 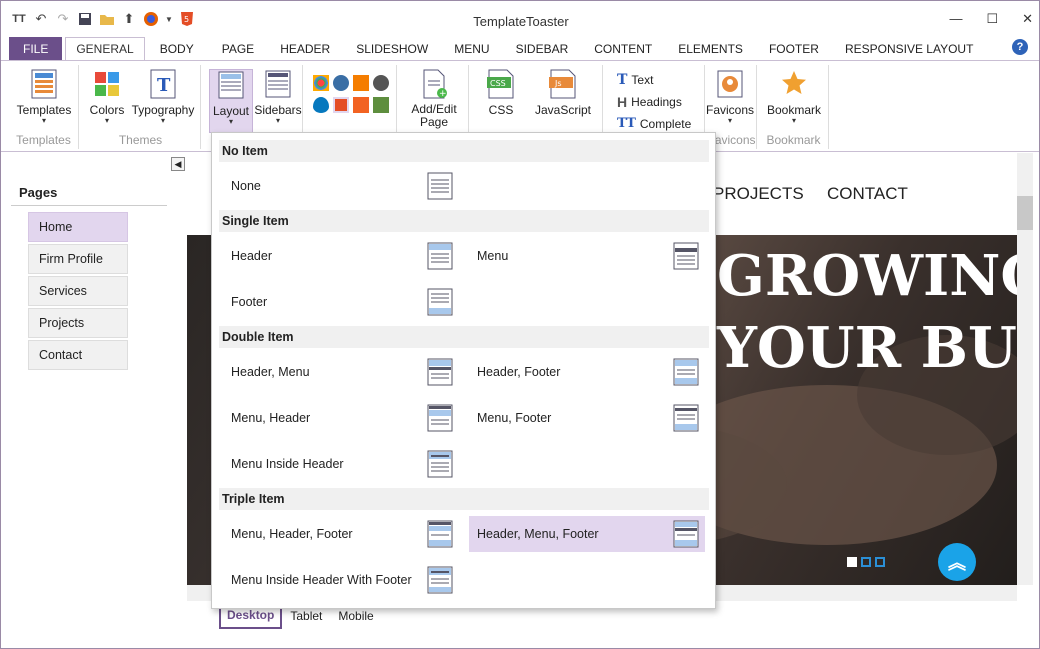 What do you see at coordinates (501, 110) in the screenshot?
I see `css-label: CSS` at bounding box center [501, 110].